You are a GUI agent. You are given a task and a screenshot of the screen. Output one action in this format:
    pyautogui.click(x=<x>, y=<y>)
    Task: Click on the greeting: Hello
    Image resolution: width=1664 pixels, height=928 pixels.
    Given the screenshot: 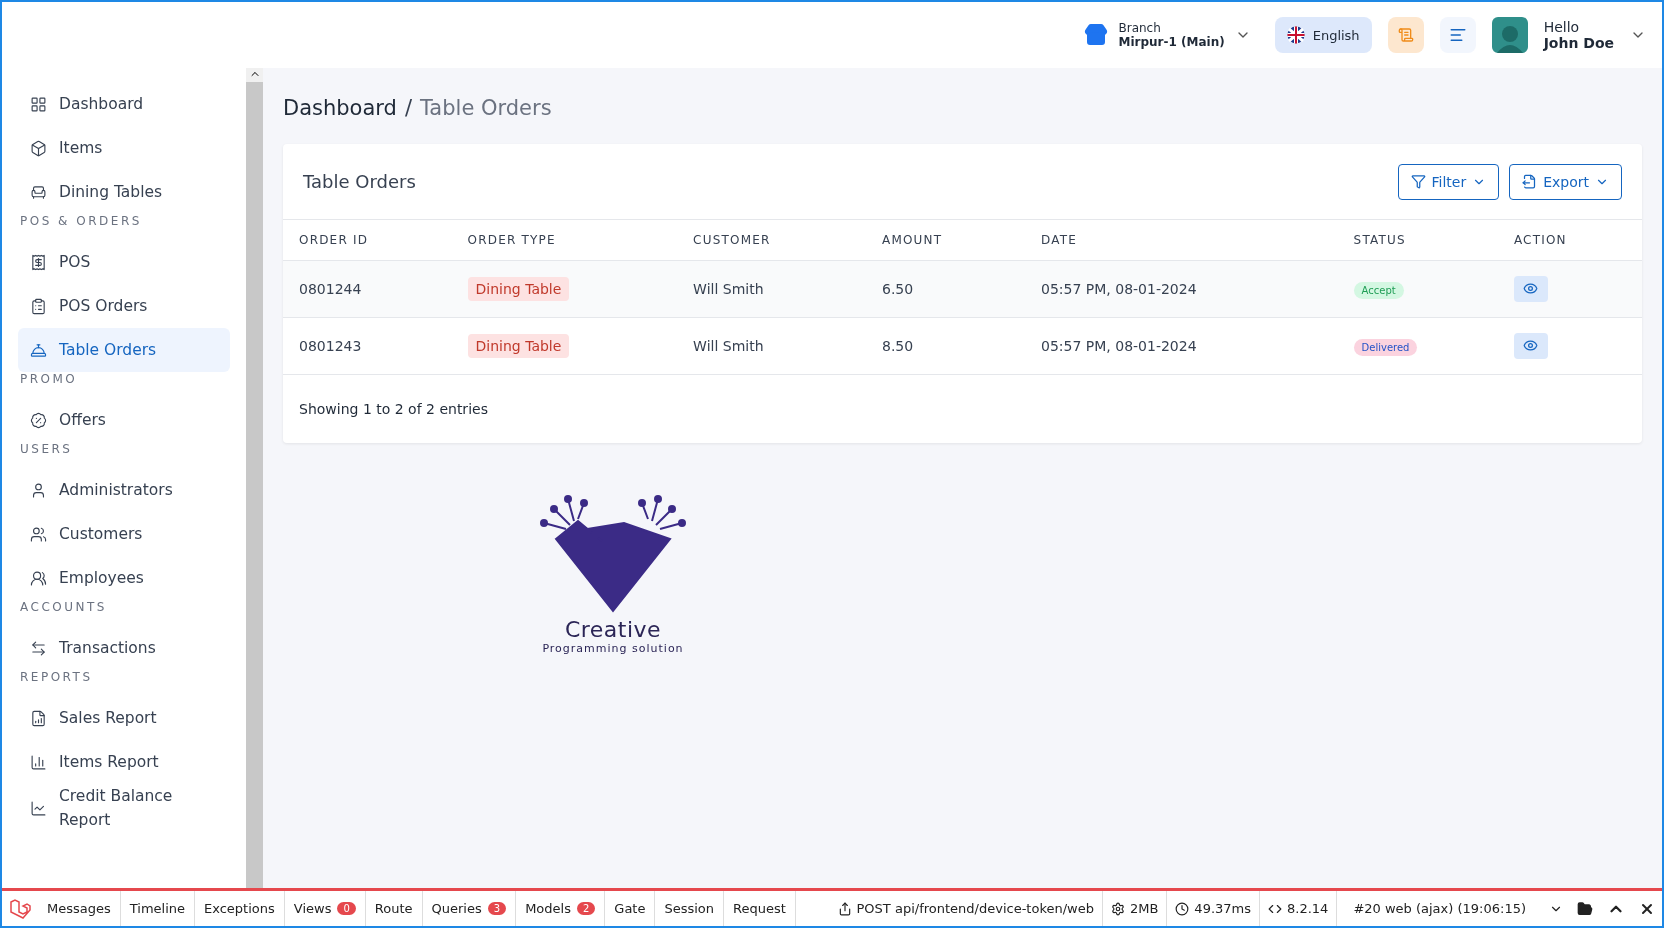 What is the action you would take?
    pyautogui.click(x=1562, y=27)
    